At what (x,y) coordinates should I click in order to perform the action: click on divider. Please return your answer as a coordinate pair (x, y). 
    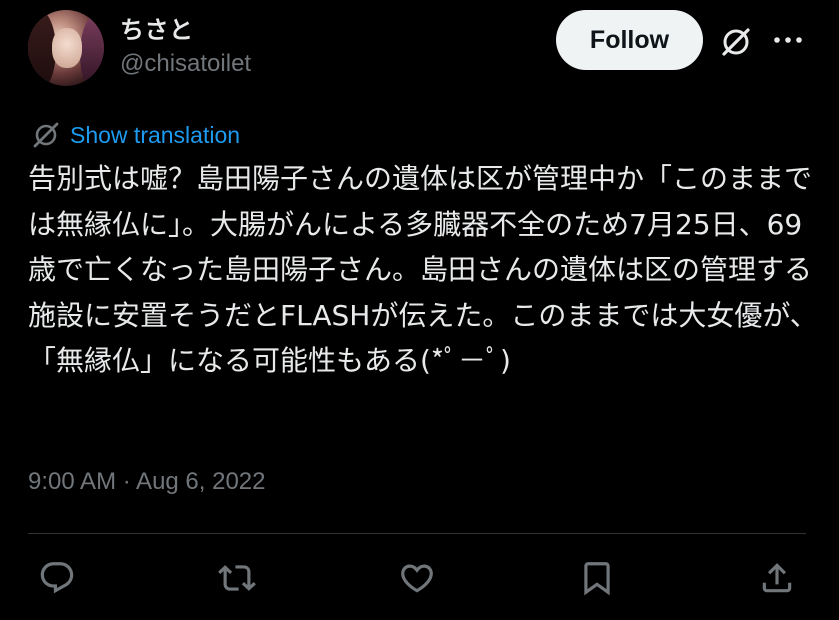
    Looking at the image, I should click on (417, 533).